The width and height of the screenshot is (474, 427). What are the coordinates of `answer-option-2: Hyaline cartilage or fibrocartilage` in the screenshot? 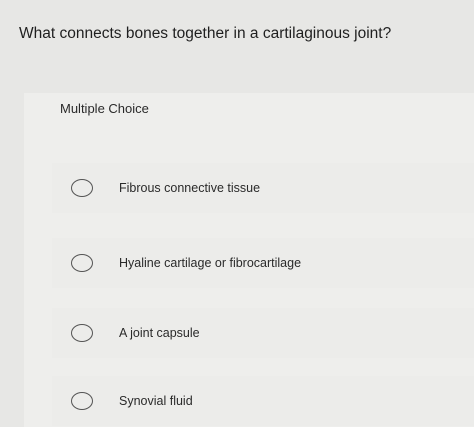 It's located at (263, 263).